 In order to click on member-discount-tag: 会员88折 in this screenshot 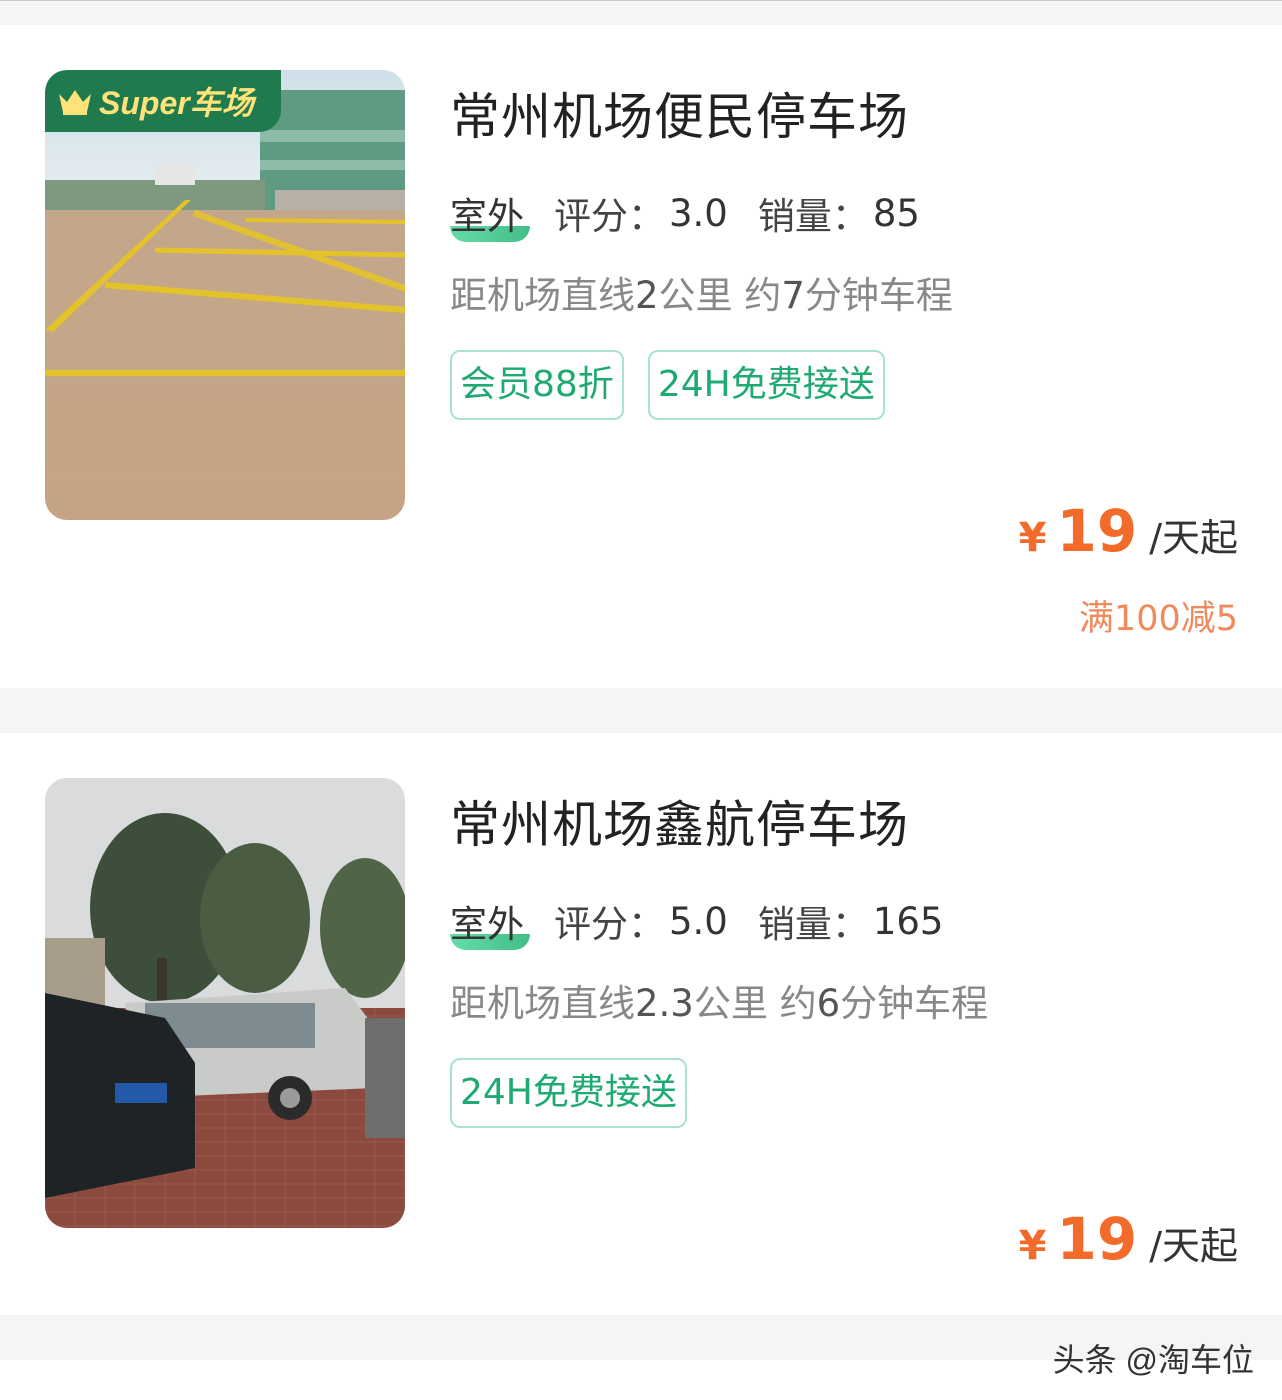, I will do `click(537, 385)`.